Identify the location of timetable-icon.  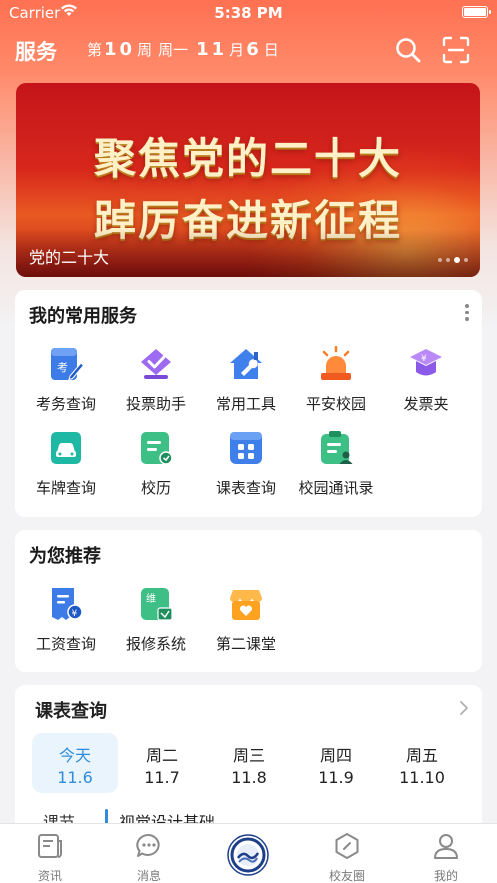
(246, 448).